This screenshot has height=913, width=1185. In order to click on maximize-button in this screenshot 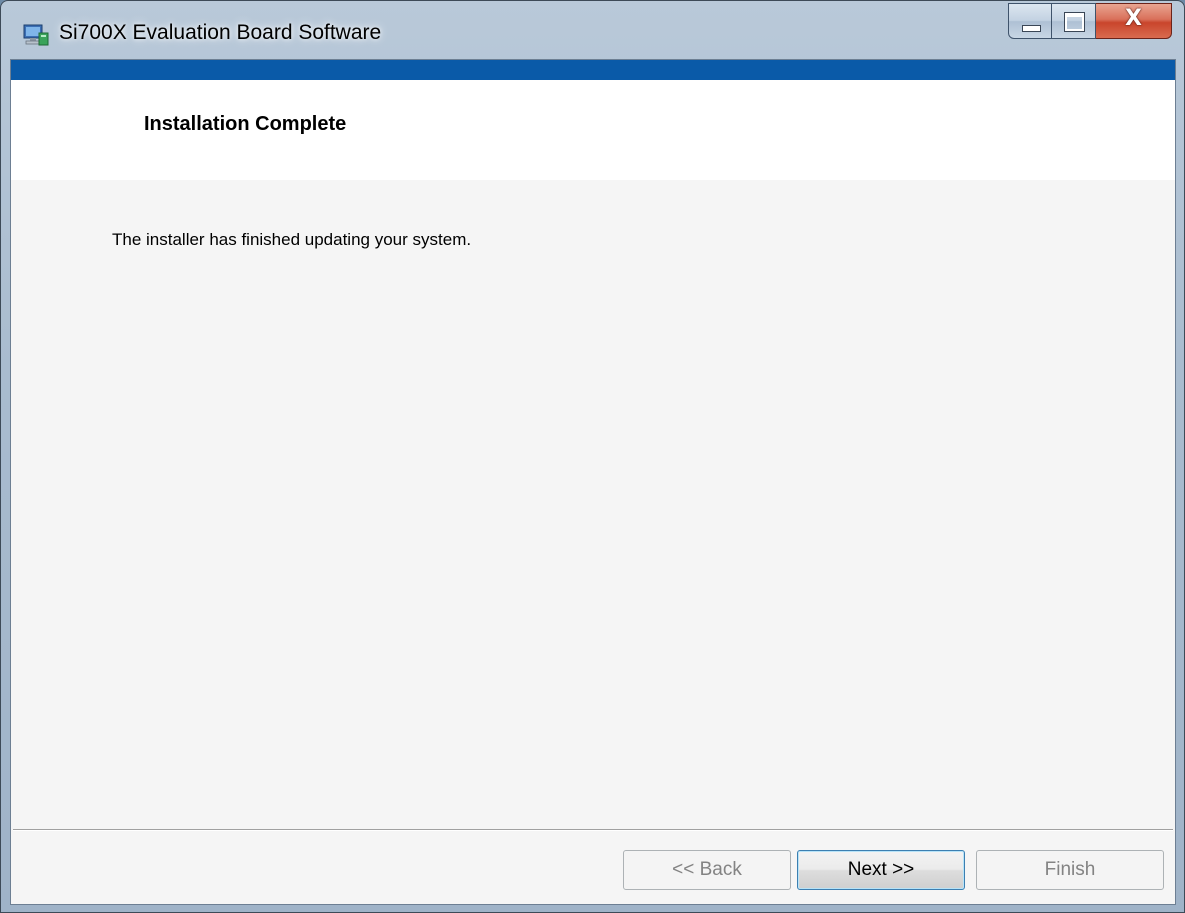, I will do `click(1074, 21)`.